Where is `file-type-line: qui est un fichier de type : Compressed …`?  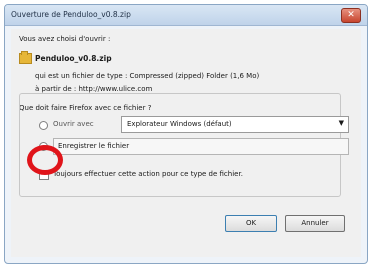 file-type-line: qui est un fichier de type : Compressed … is located at coordinates (147, 76).